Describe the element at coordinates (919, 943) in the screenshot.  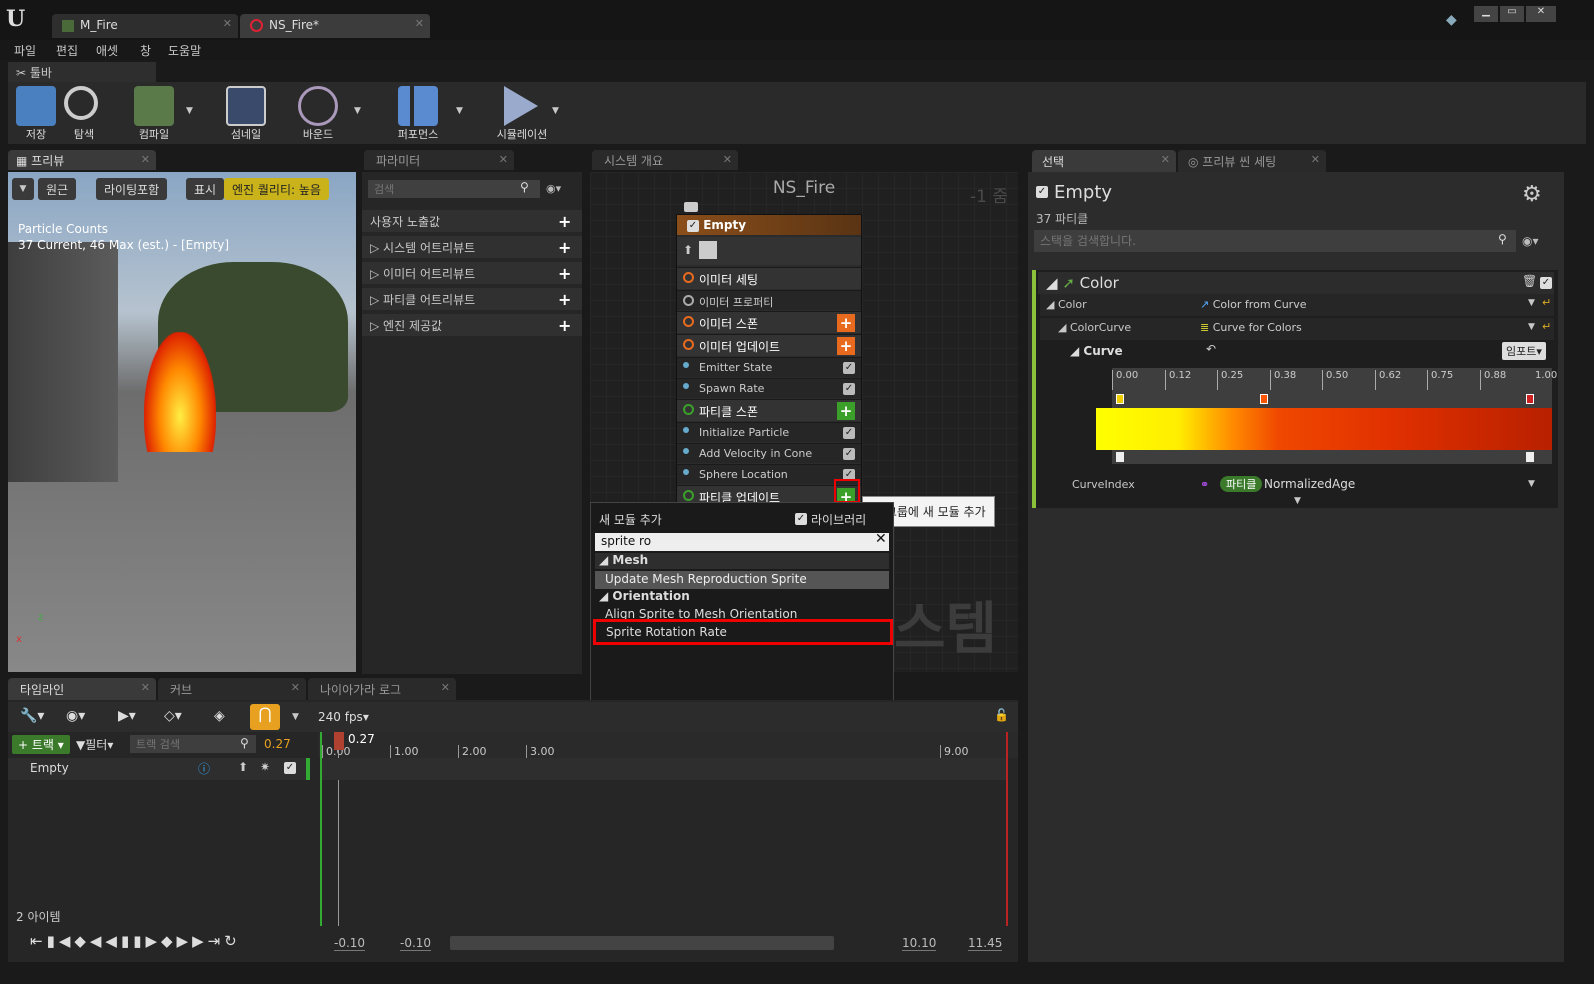
I see `range-end-a: 10.10` at that location.